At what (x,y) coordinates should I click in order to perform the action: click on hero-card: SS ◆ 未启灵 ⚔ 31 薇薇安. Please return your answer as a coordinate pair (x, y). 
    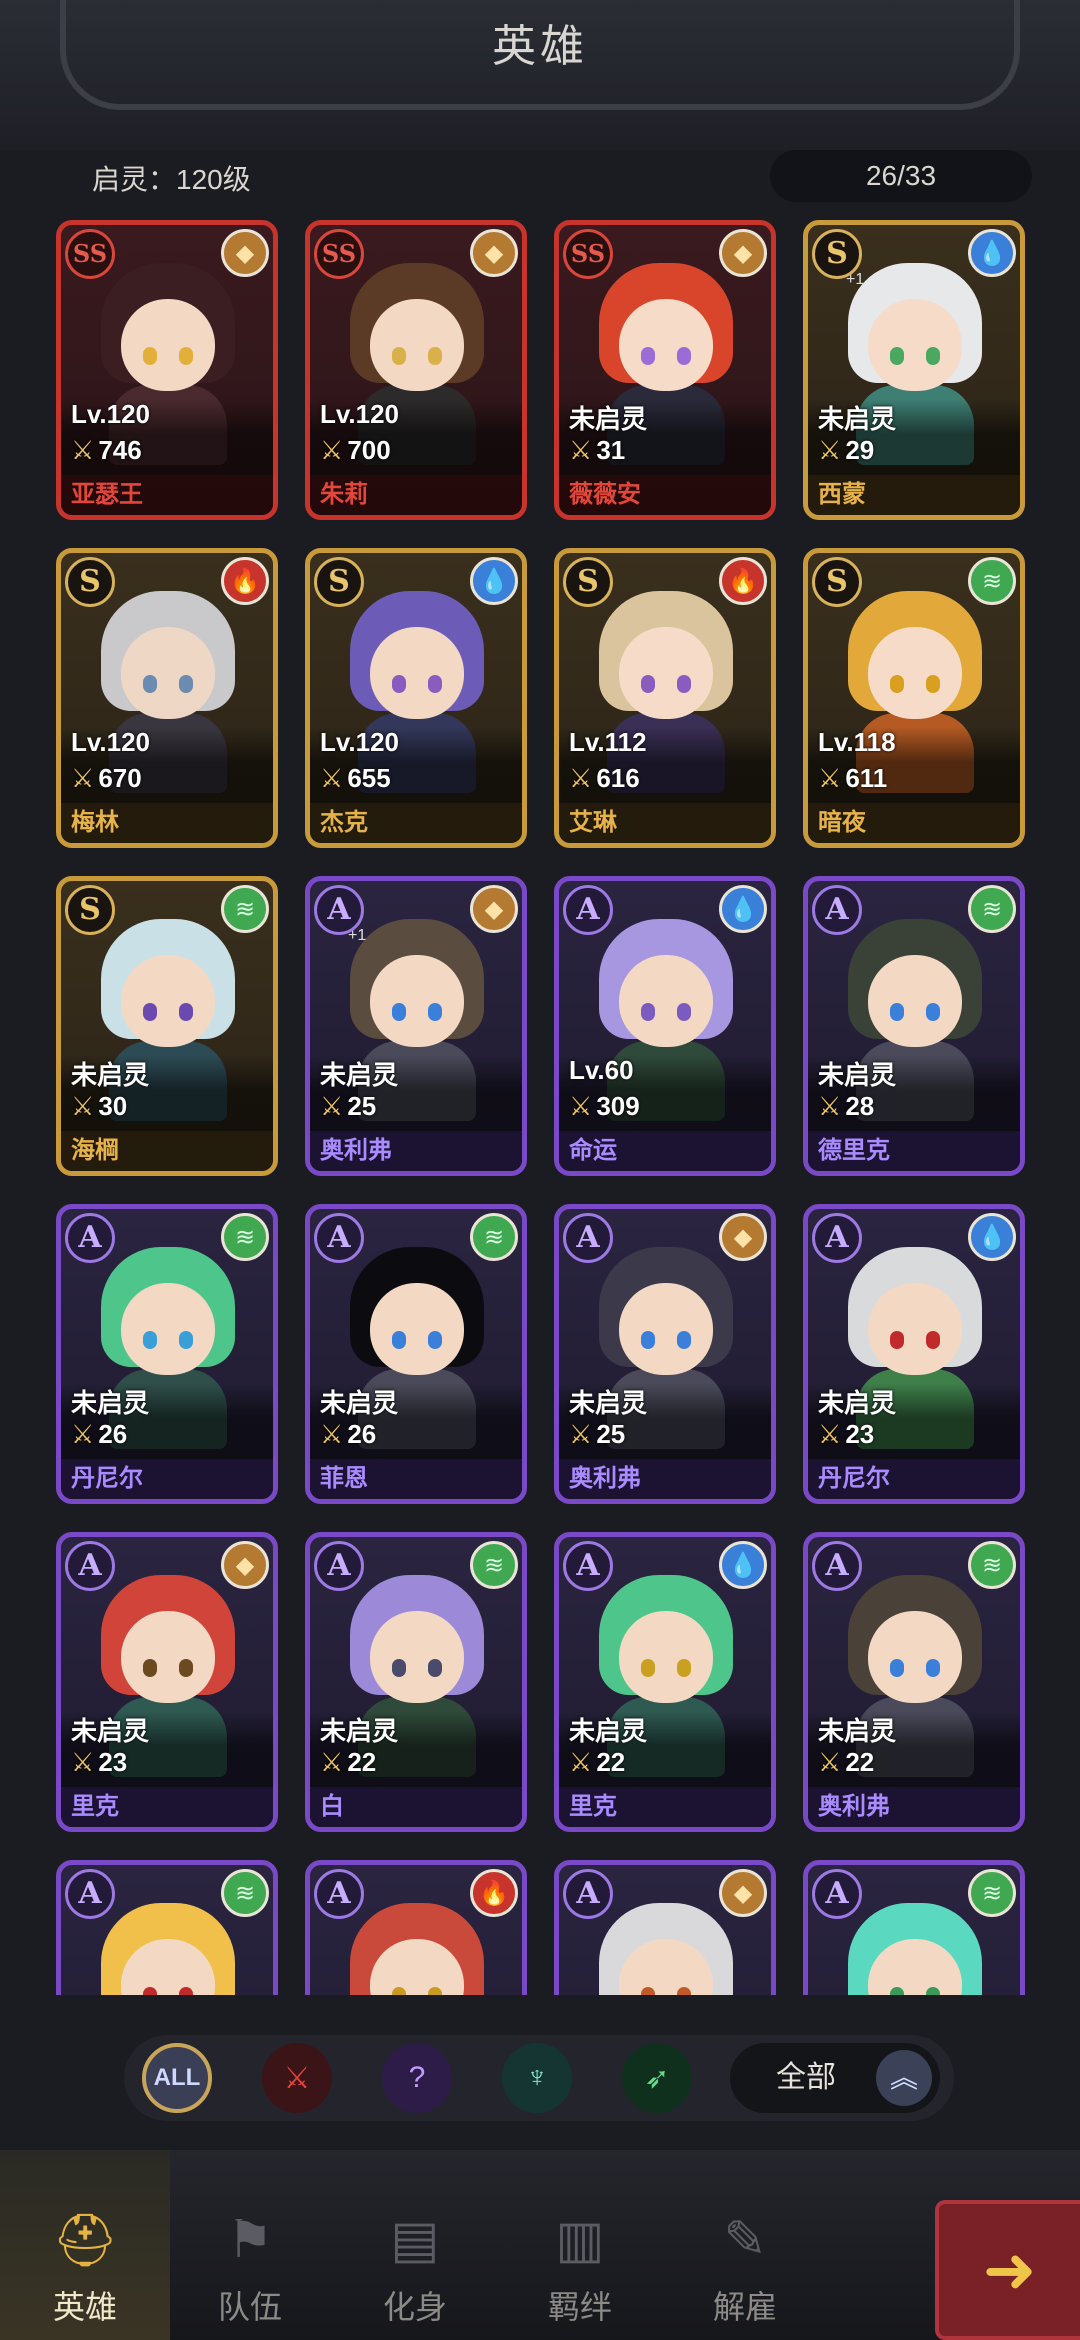
    Looking at the image, I should click on (665, 370).